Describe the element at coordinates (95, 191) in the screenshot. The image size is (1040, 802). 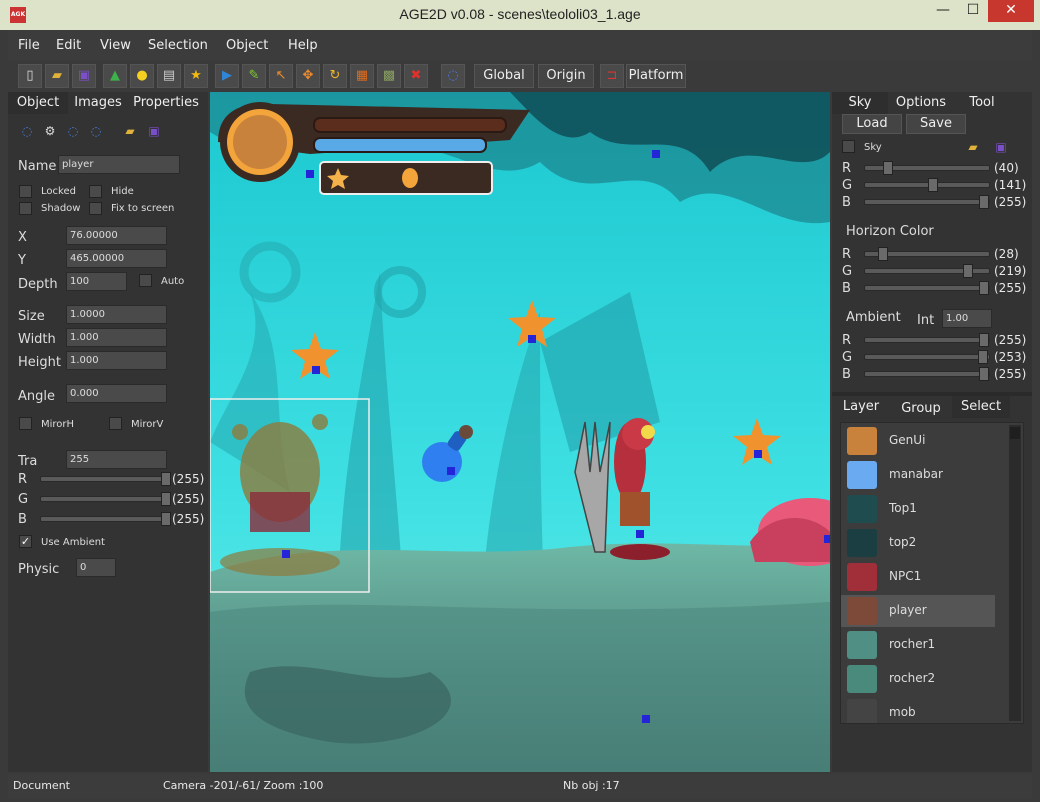
I see `hide-checkbox` at that location.